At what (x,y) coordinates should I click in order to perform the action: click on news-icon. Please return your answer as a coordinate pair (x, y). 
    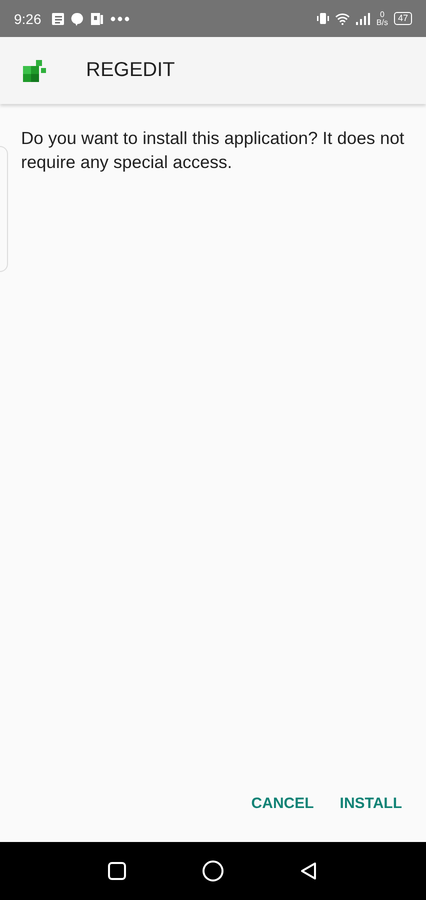
    Looking at the image, I should click on (58, 19).